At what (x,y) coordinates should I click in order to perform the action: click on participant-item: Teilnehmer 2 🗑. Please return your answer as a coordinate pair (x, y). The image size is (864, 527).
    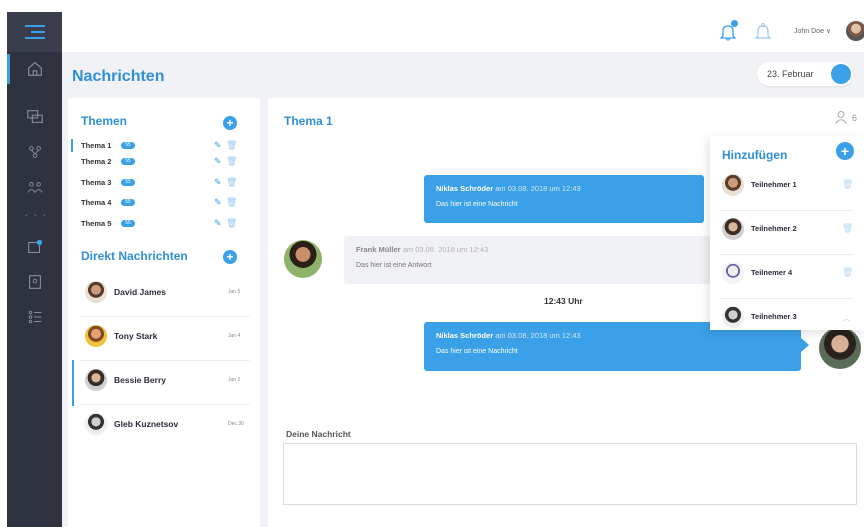
    Looking at the image, I should click on (787, 233).